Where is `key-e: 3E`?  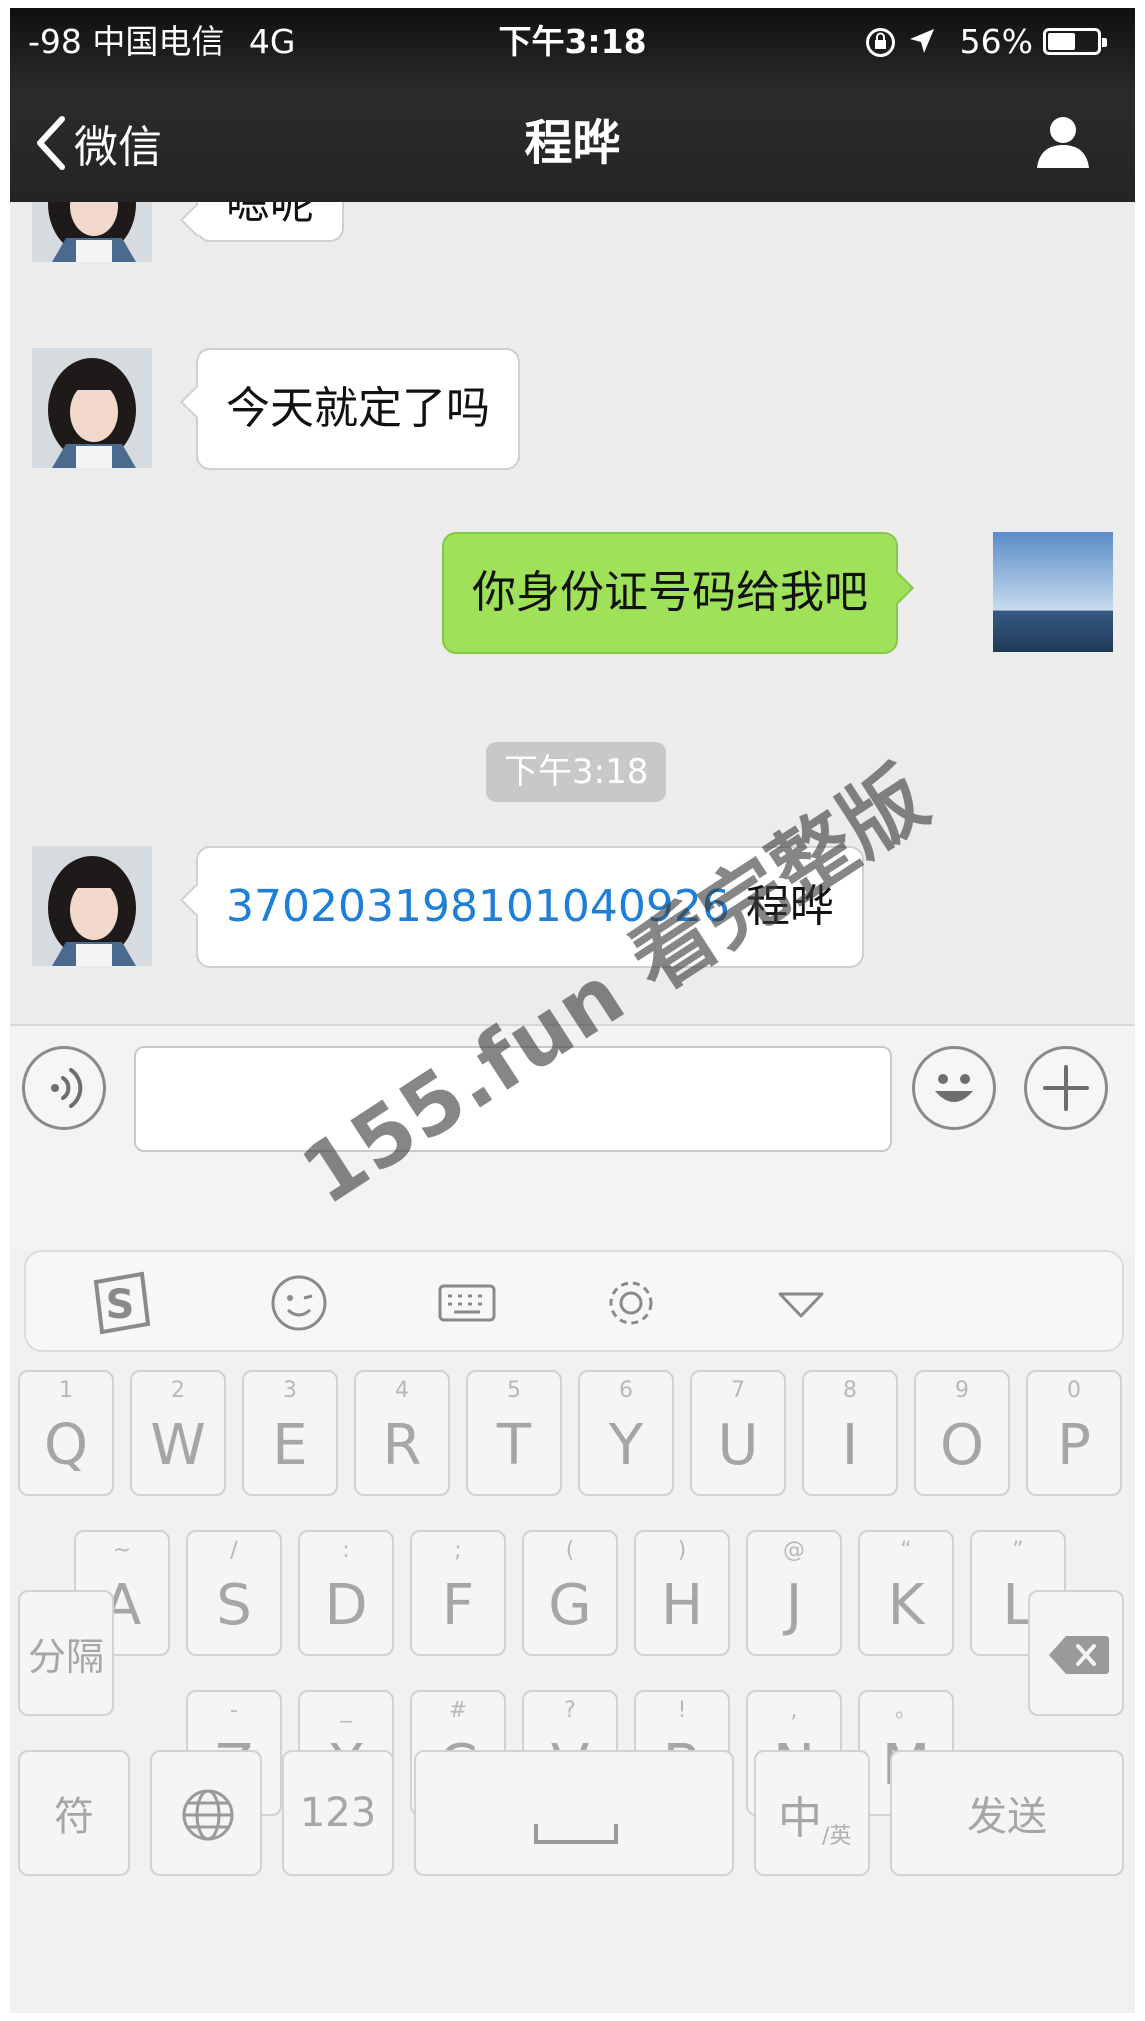 key-e: 3E is located at coordinates (290, 1433).